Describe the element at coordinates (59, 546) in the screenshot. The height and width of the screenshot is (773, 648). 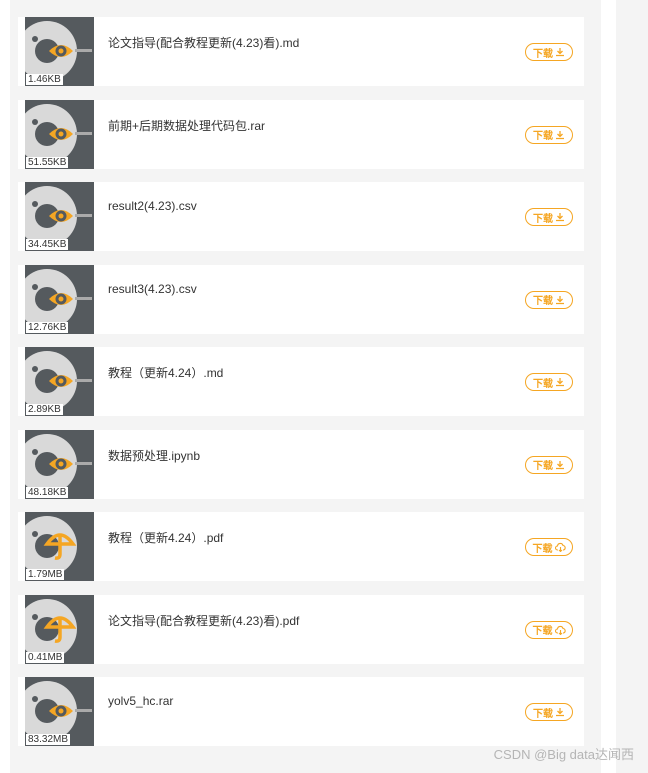
I see `file-thumbnail: 1.79MB` at that location.